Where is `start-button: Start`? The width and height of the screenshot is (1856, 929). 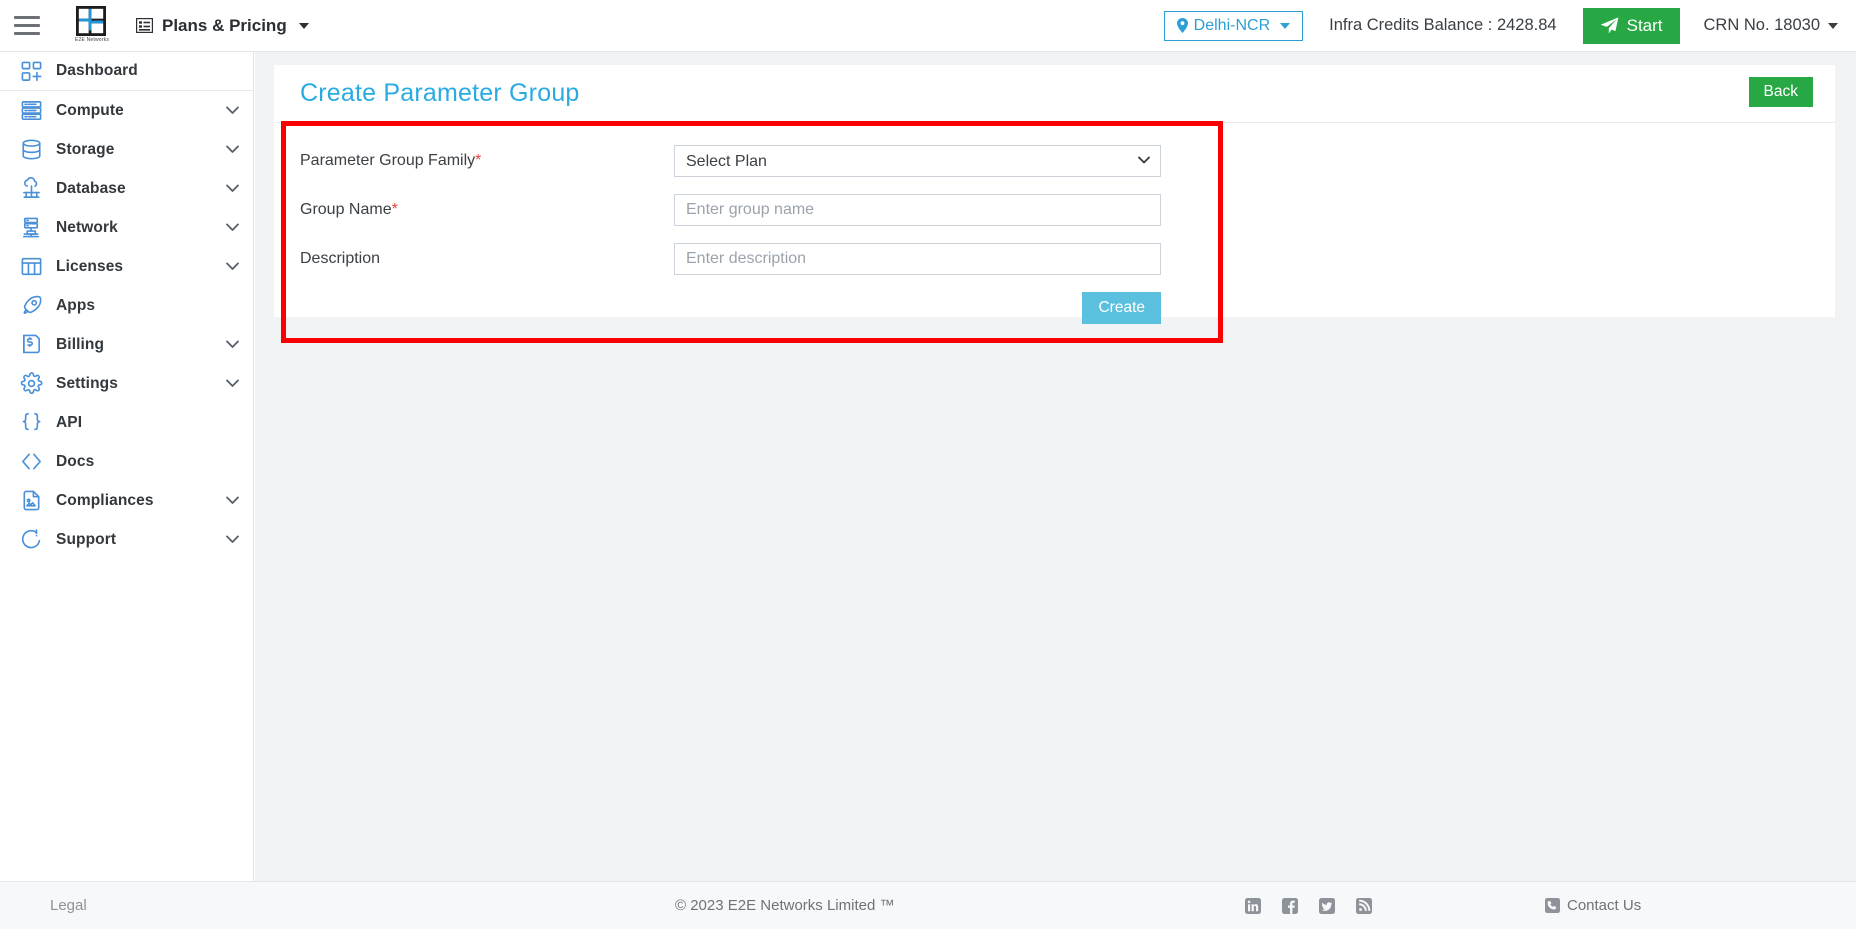 start-button: Start is located at coordinates (1631, 25).